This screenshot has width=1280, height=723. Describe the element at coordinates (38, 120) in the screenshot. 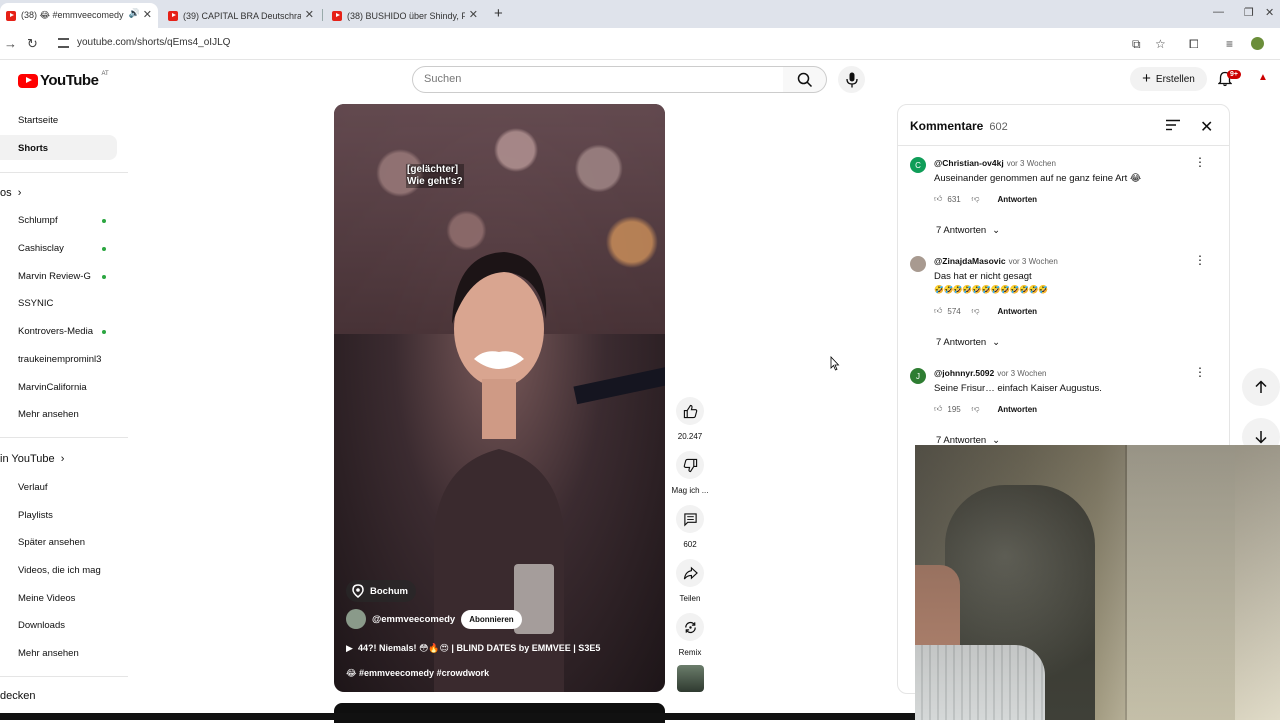

I see `sidebar-item-home: Startseite` at that location.